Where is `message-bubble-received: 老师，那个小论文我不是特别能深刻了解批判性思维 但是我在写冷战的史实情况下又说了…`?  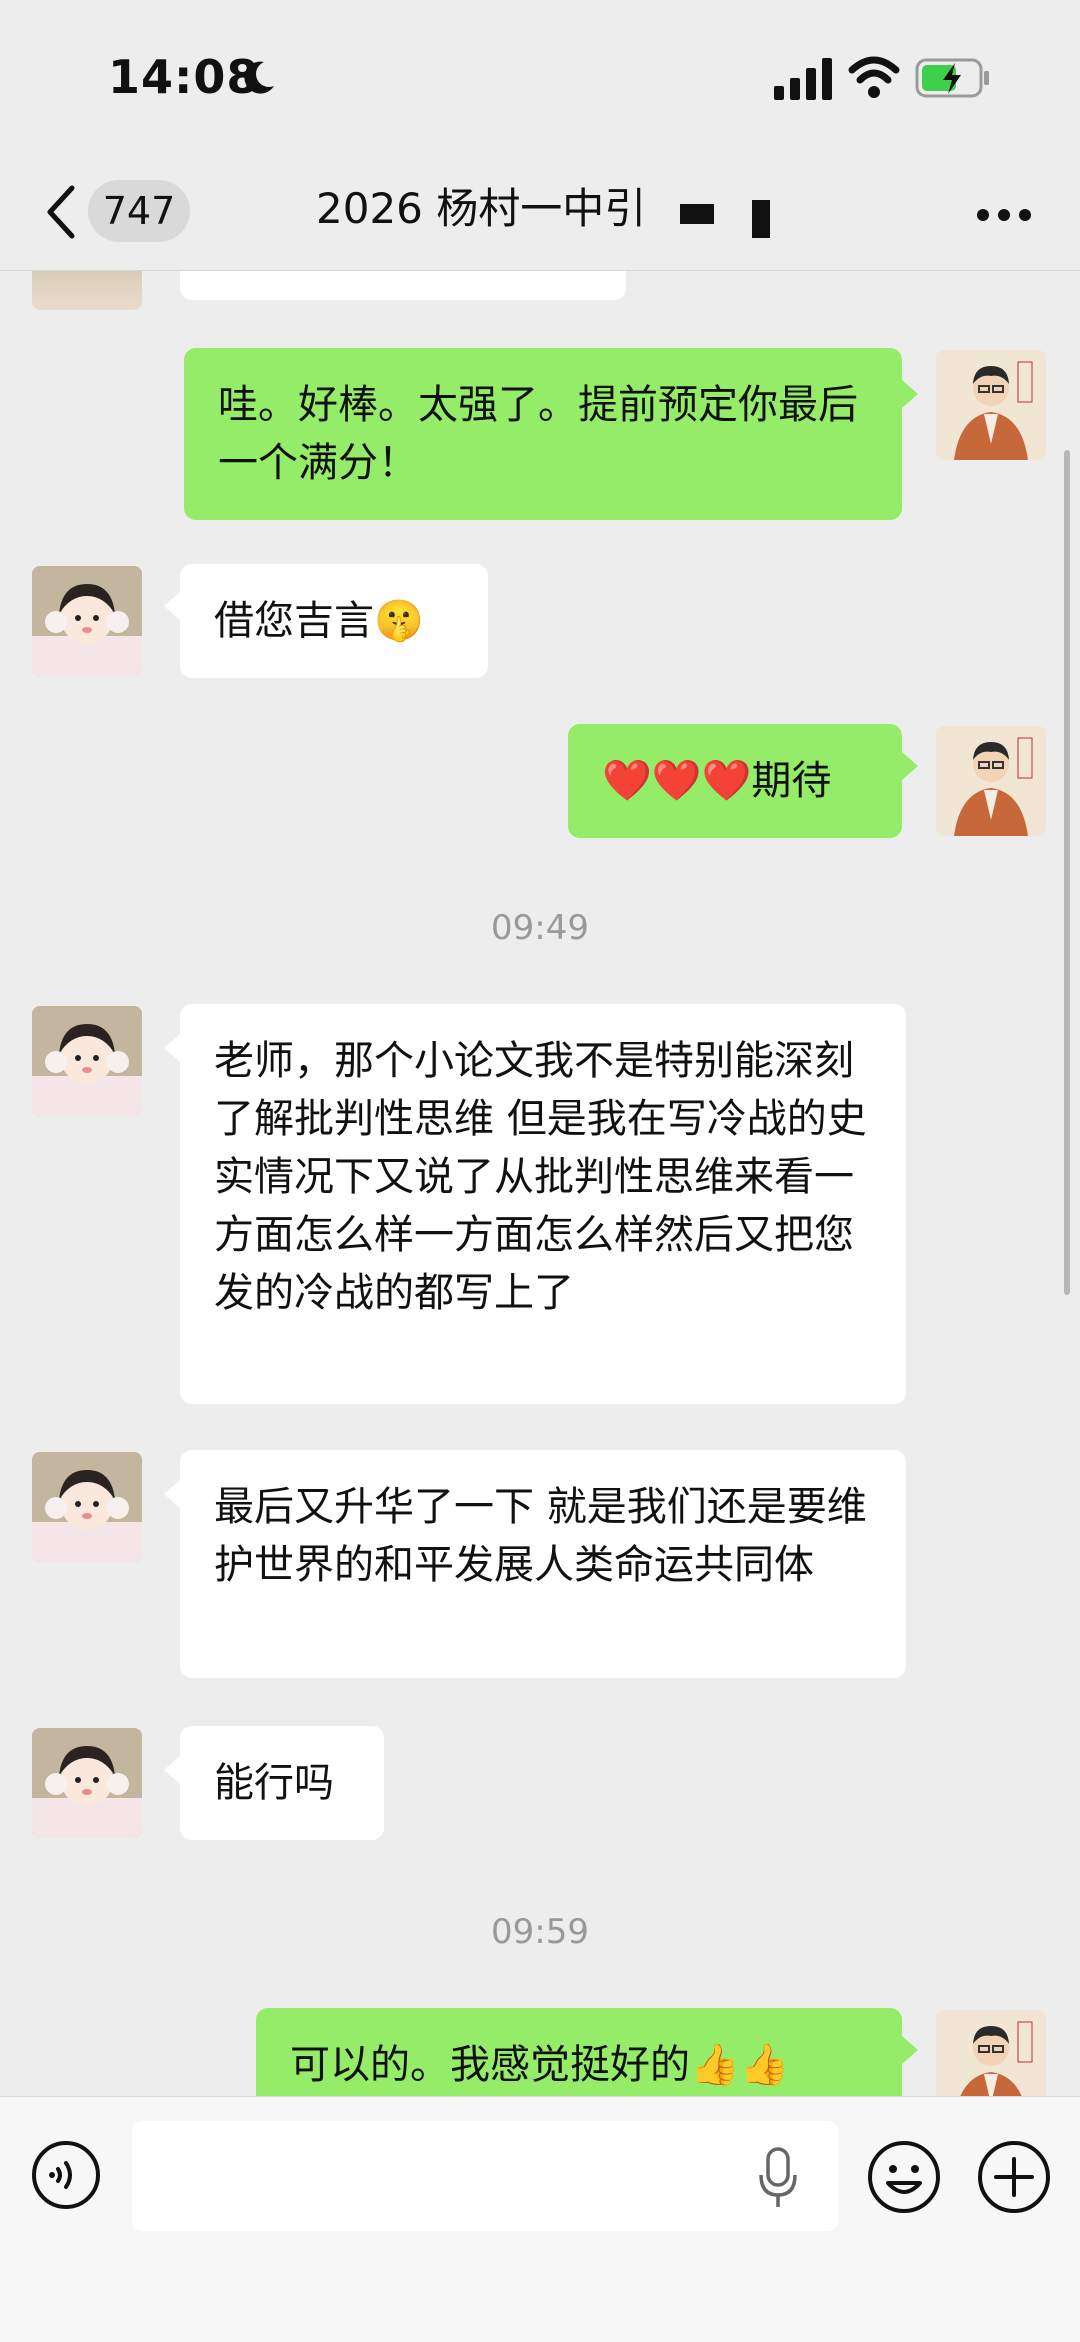
message-bubble-received: 老师，那个小论文我不是特别能深刻了解批判性思维 但是我在写冷战的史实情况下又说了… is located at coordinates (543, 1204).